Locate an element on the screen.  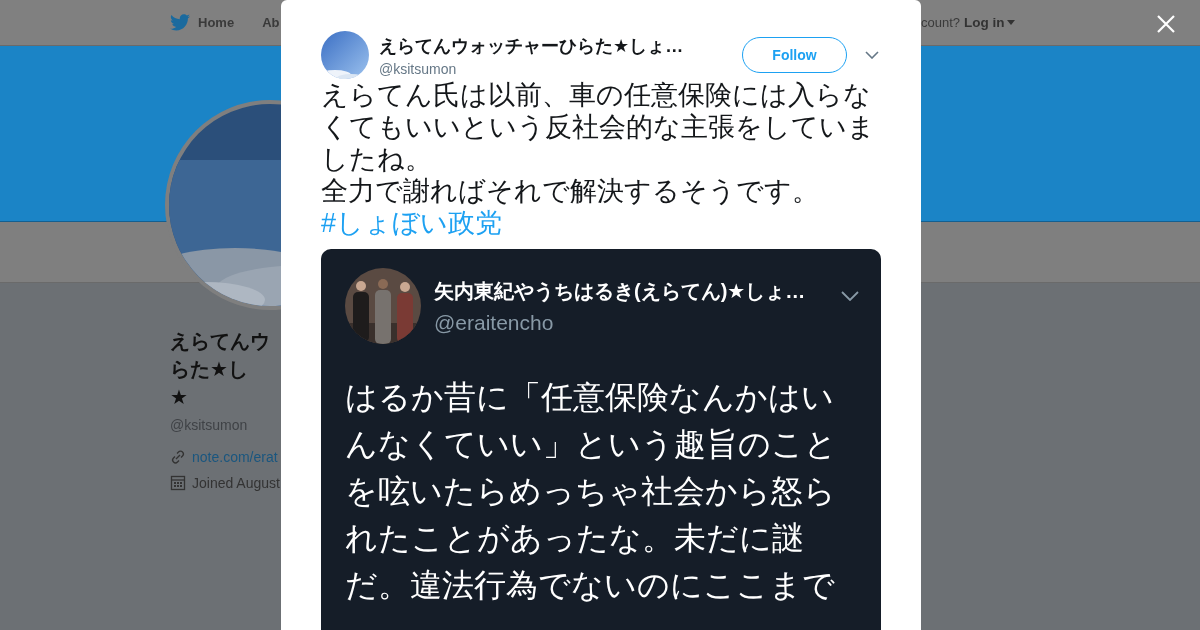
author-handle: @eraitencho is located at coordinates (494, 322).